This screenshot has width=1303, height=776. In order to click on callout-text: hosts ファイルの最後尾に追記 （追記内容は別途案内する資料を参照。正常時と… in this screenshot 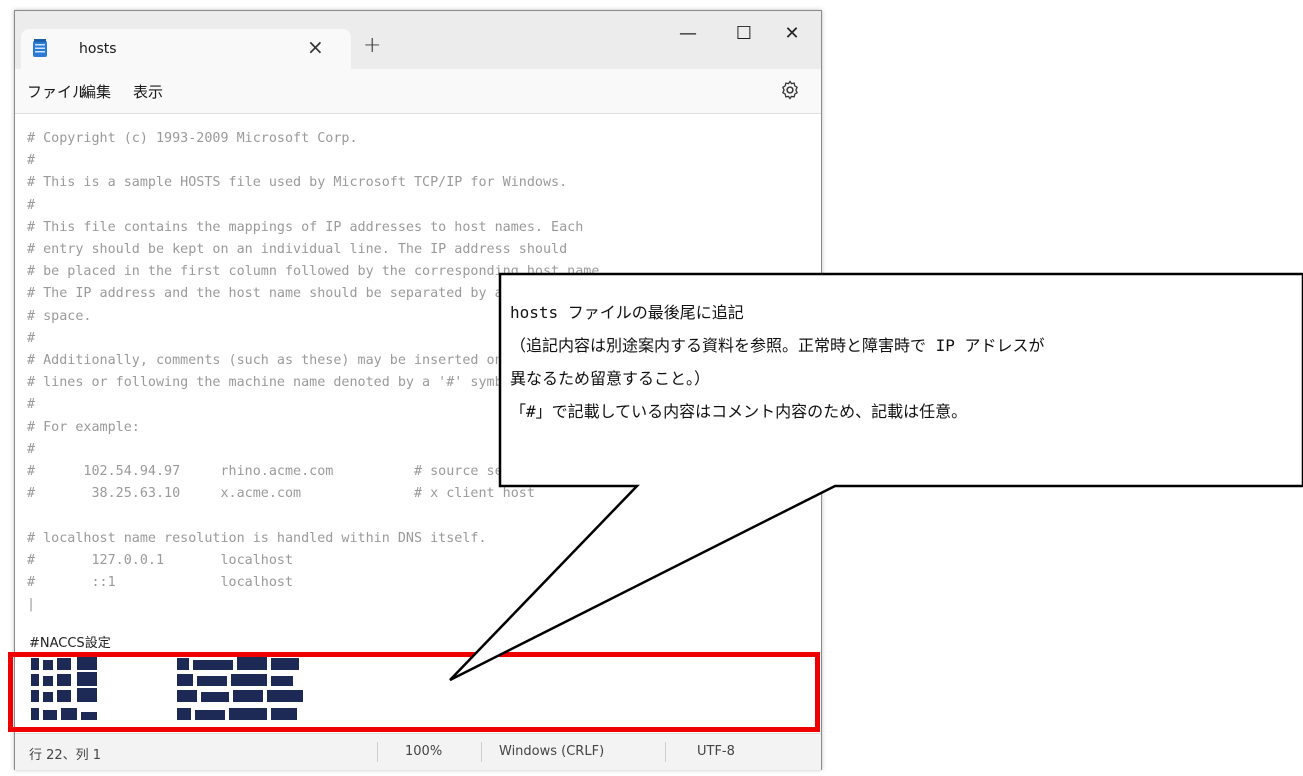, I will do `click(900, 362)`.